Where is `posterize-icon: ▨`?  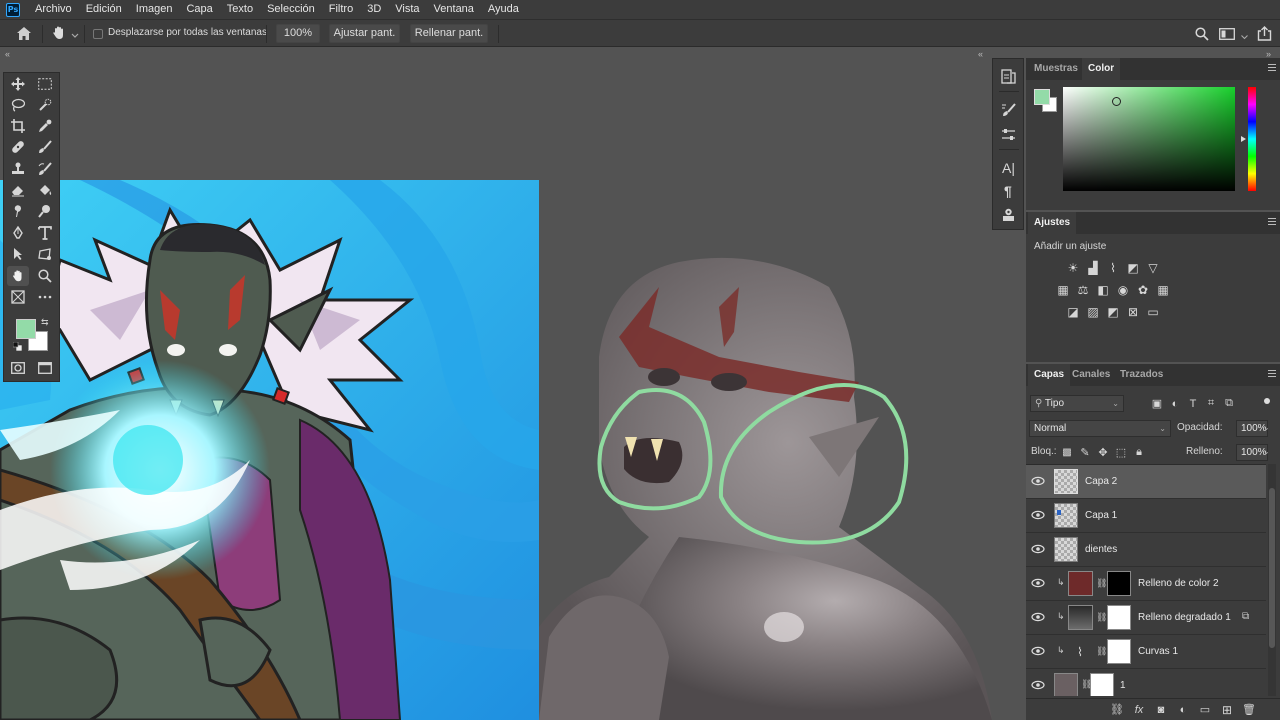 posterize-icon: ▨ is located at coordinates (1093, 312).